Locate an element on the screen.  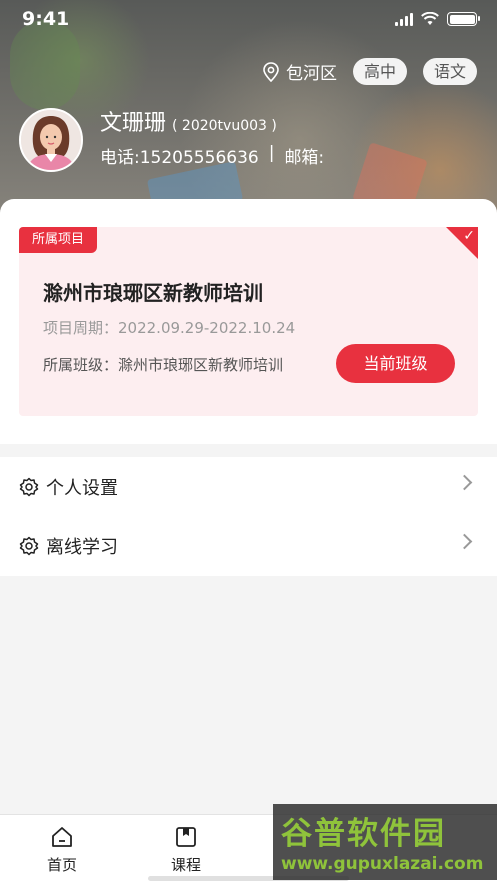
cellular-signal-icon is located at coordinates (404, 19).